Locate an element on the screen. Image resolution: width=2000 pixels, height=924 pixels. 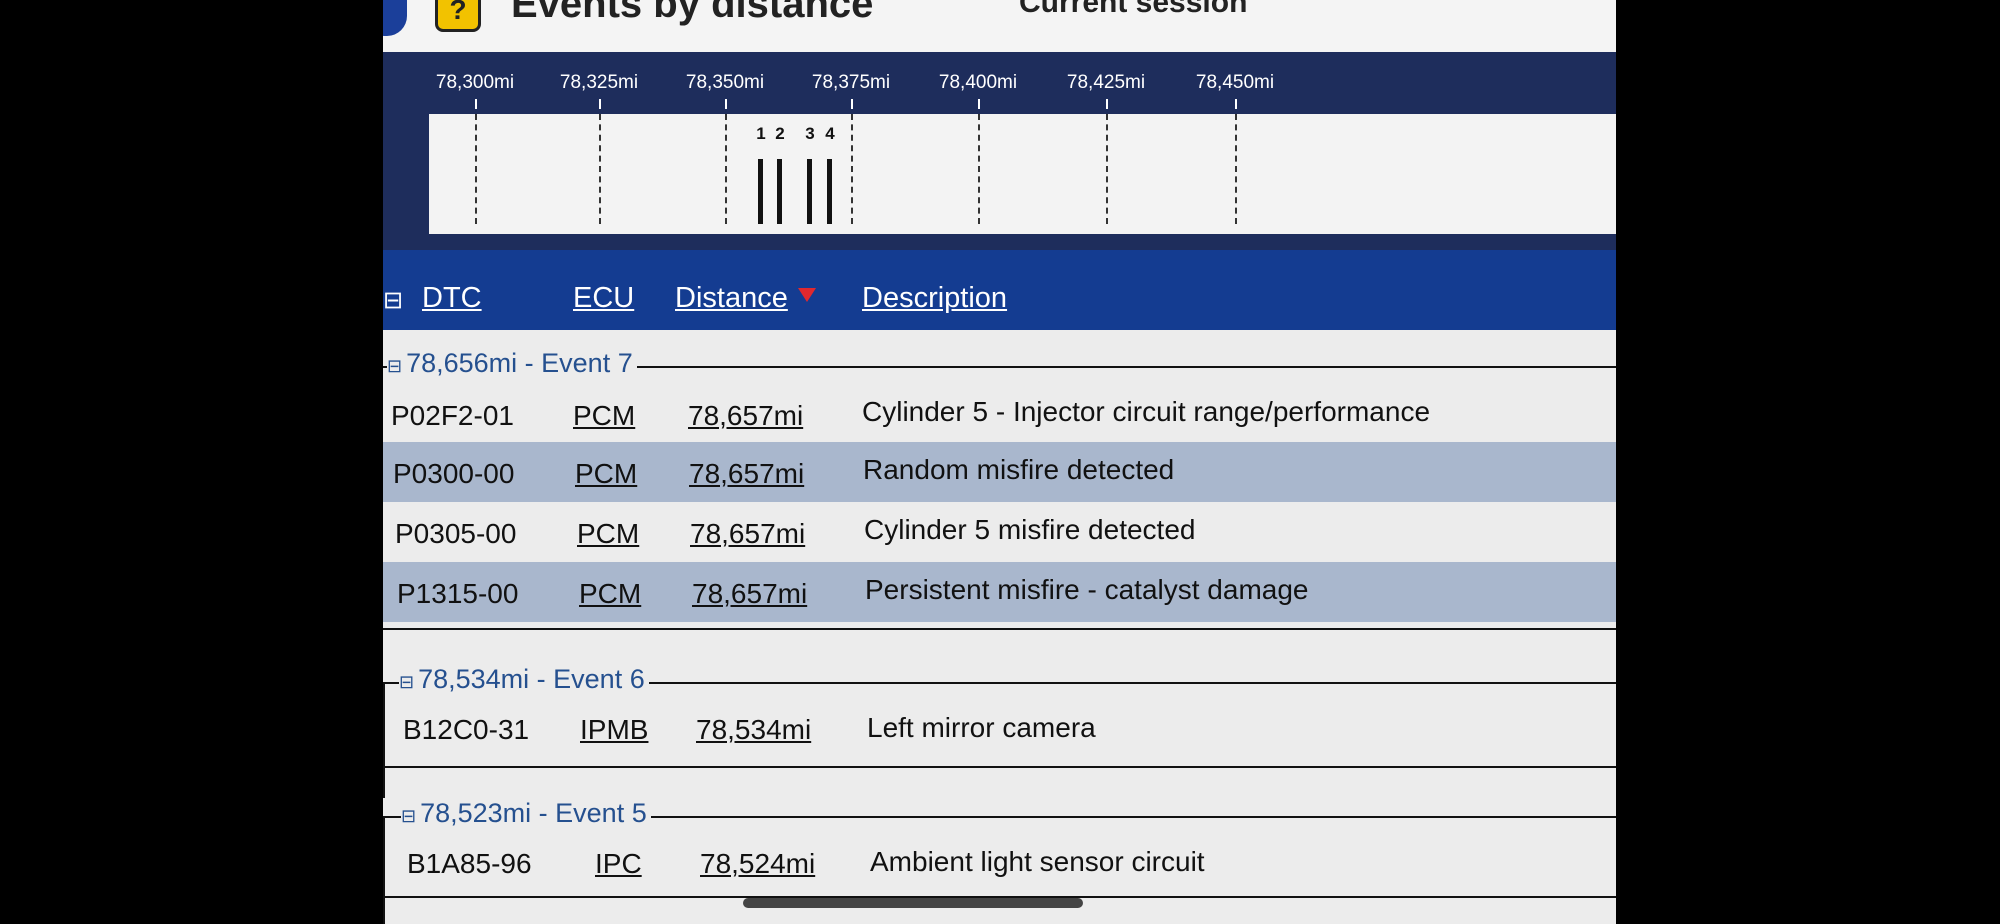
description-cell: Cylinder 5 misfire detected is located at coordinates (1030, 529).